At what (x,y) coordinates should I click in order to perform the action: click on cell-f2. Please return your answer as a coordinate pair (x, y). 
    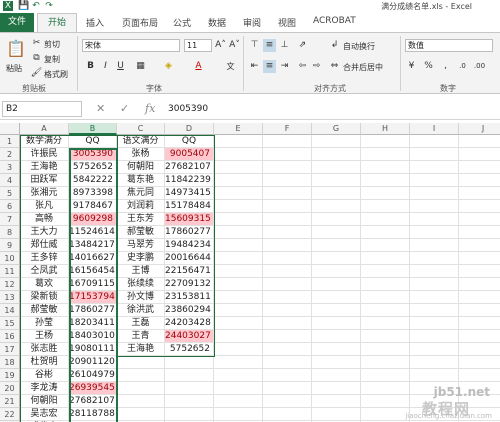
    Looking at the image, I should click on (287, 154).